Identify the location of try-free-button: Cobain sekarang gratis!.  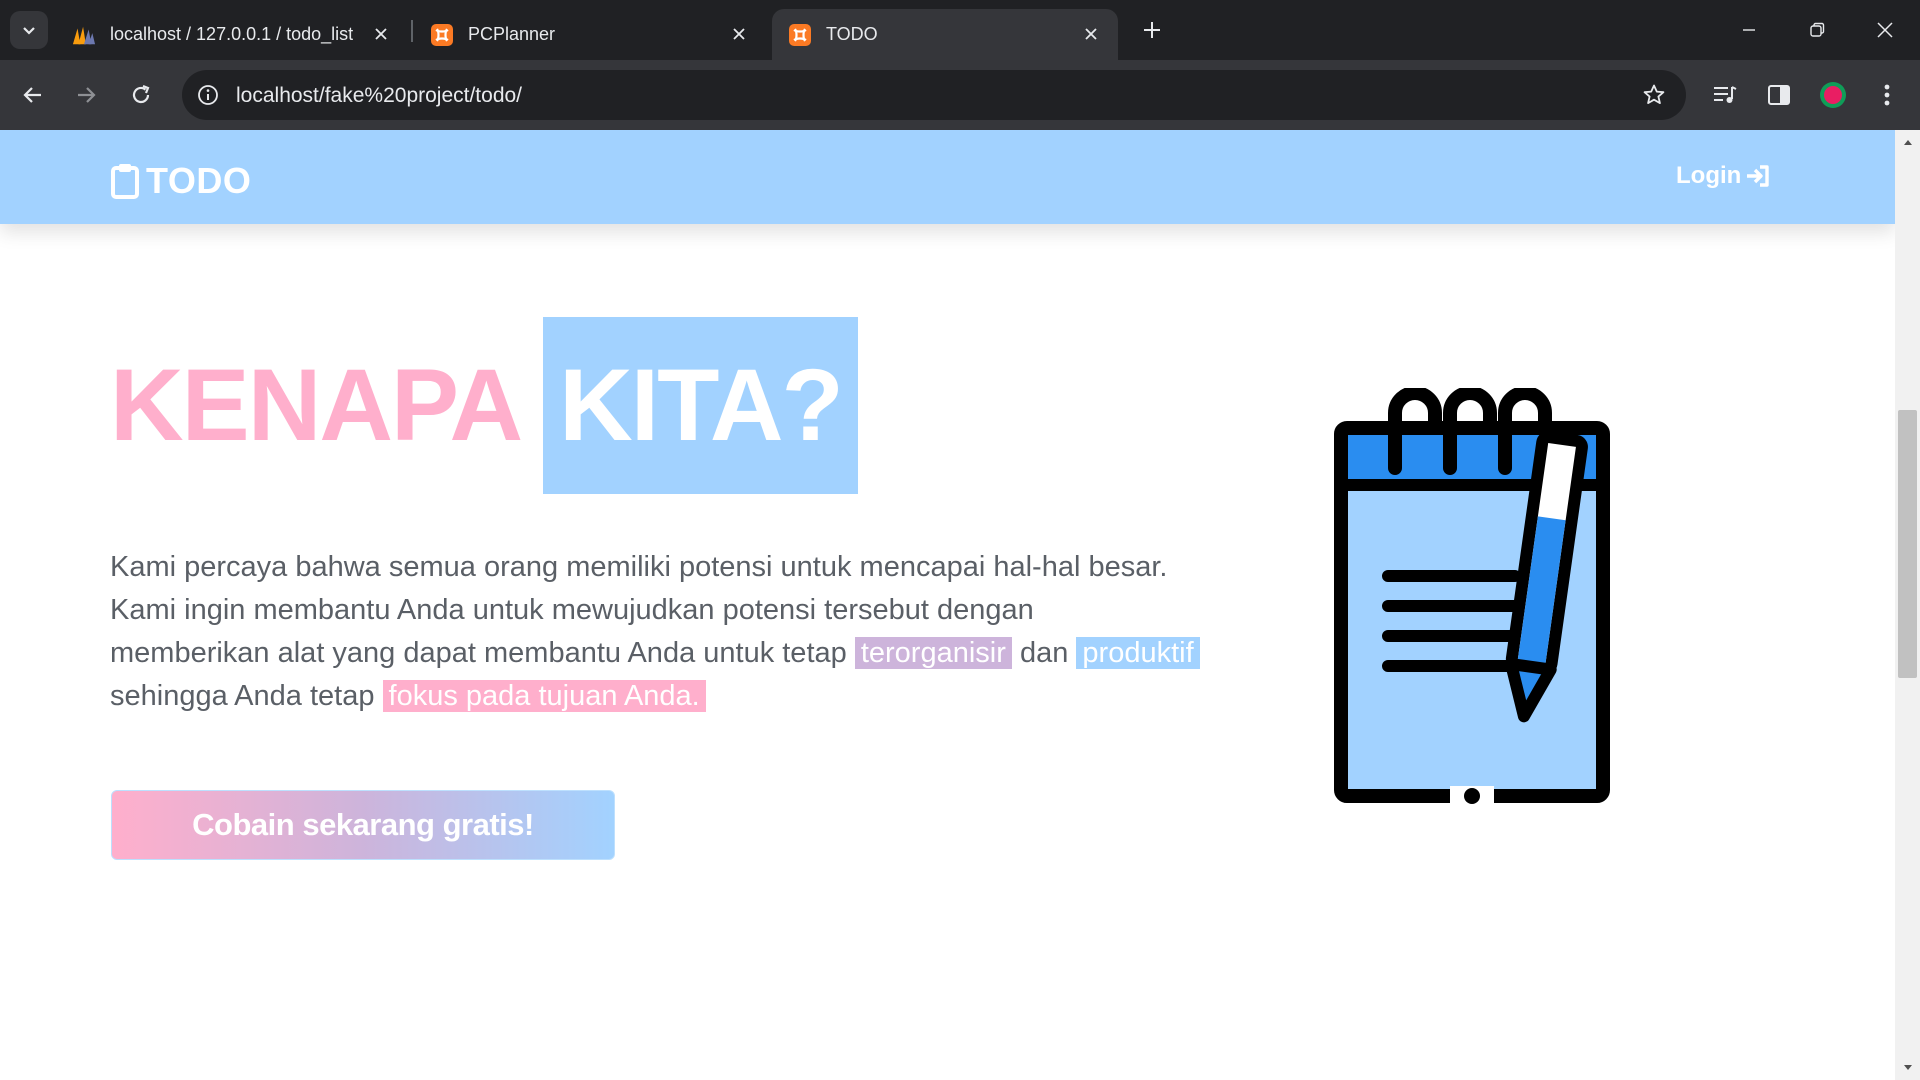
(363, 825).